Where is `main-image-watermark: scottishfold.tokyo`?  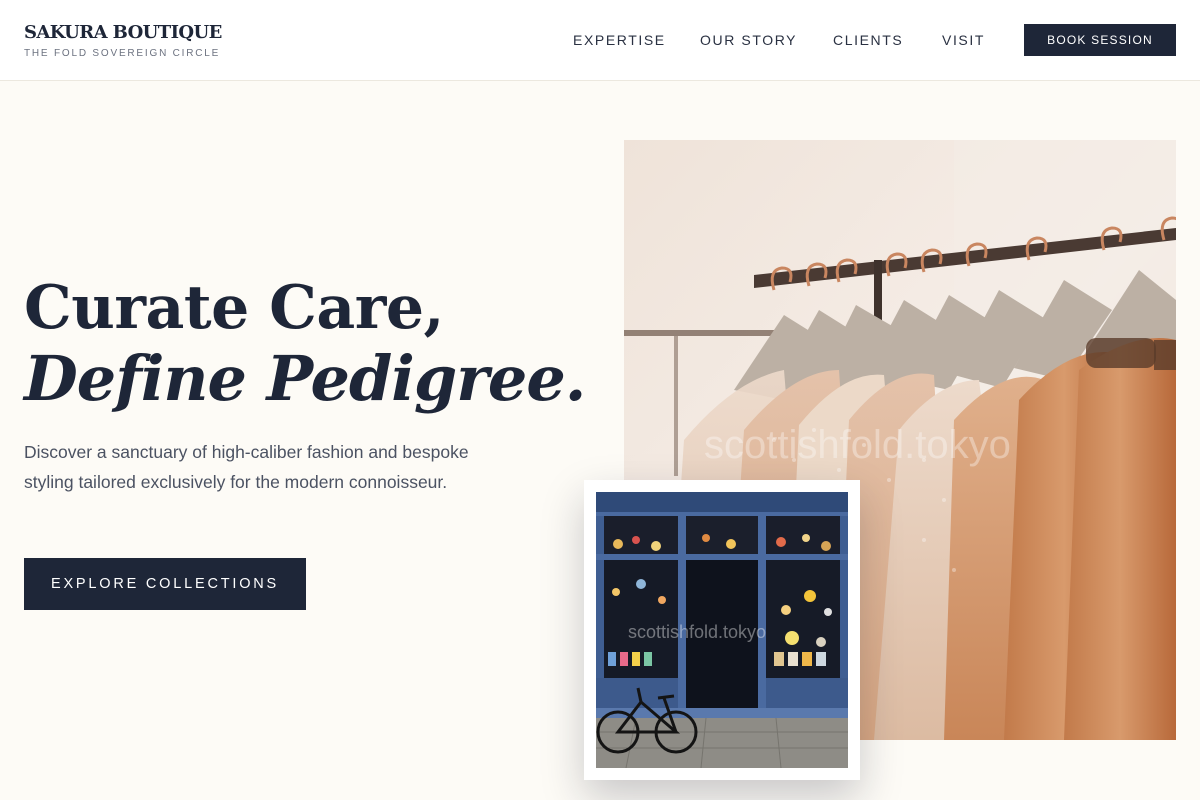 main-image-watermark: scottishfold.tokyo is located at coordinates (857, 445).